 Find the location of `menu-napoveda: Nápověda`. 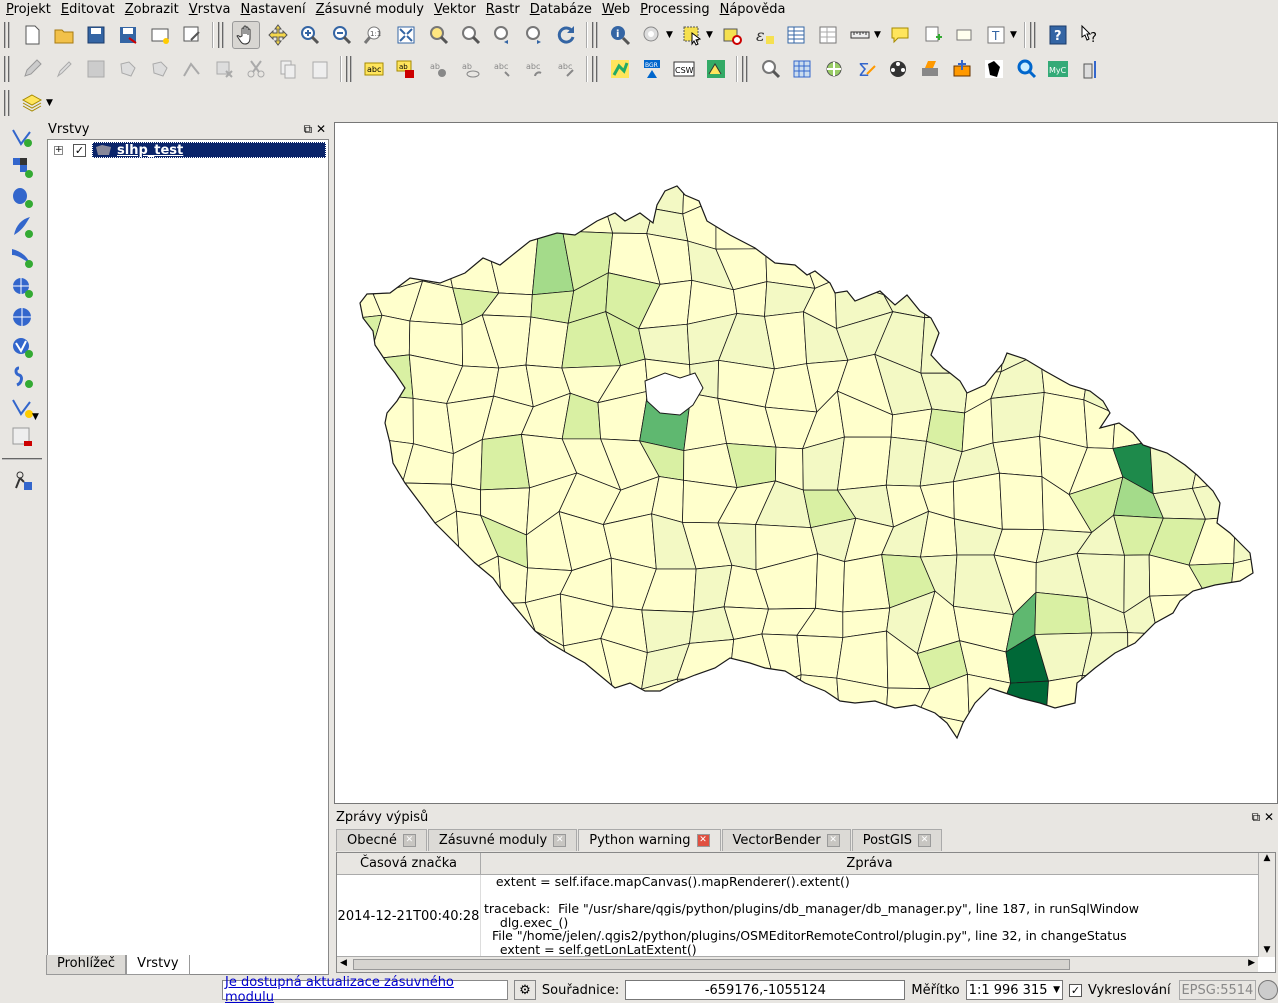

menu-napoveda: Nápověda is located at coordinates (753, 9).